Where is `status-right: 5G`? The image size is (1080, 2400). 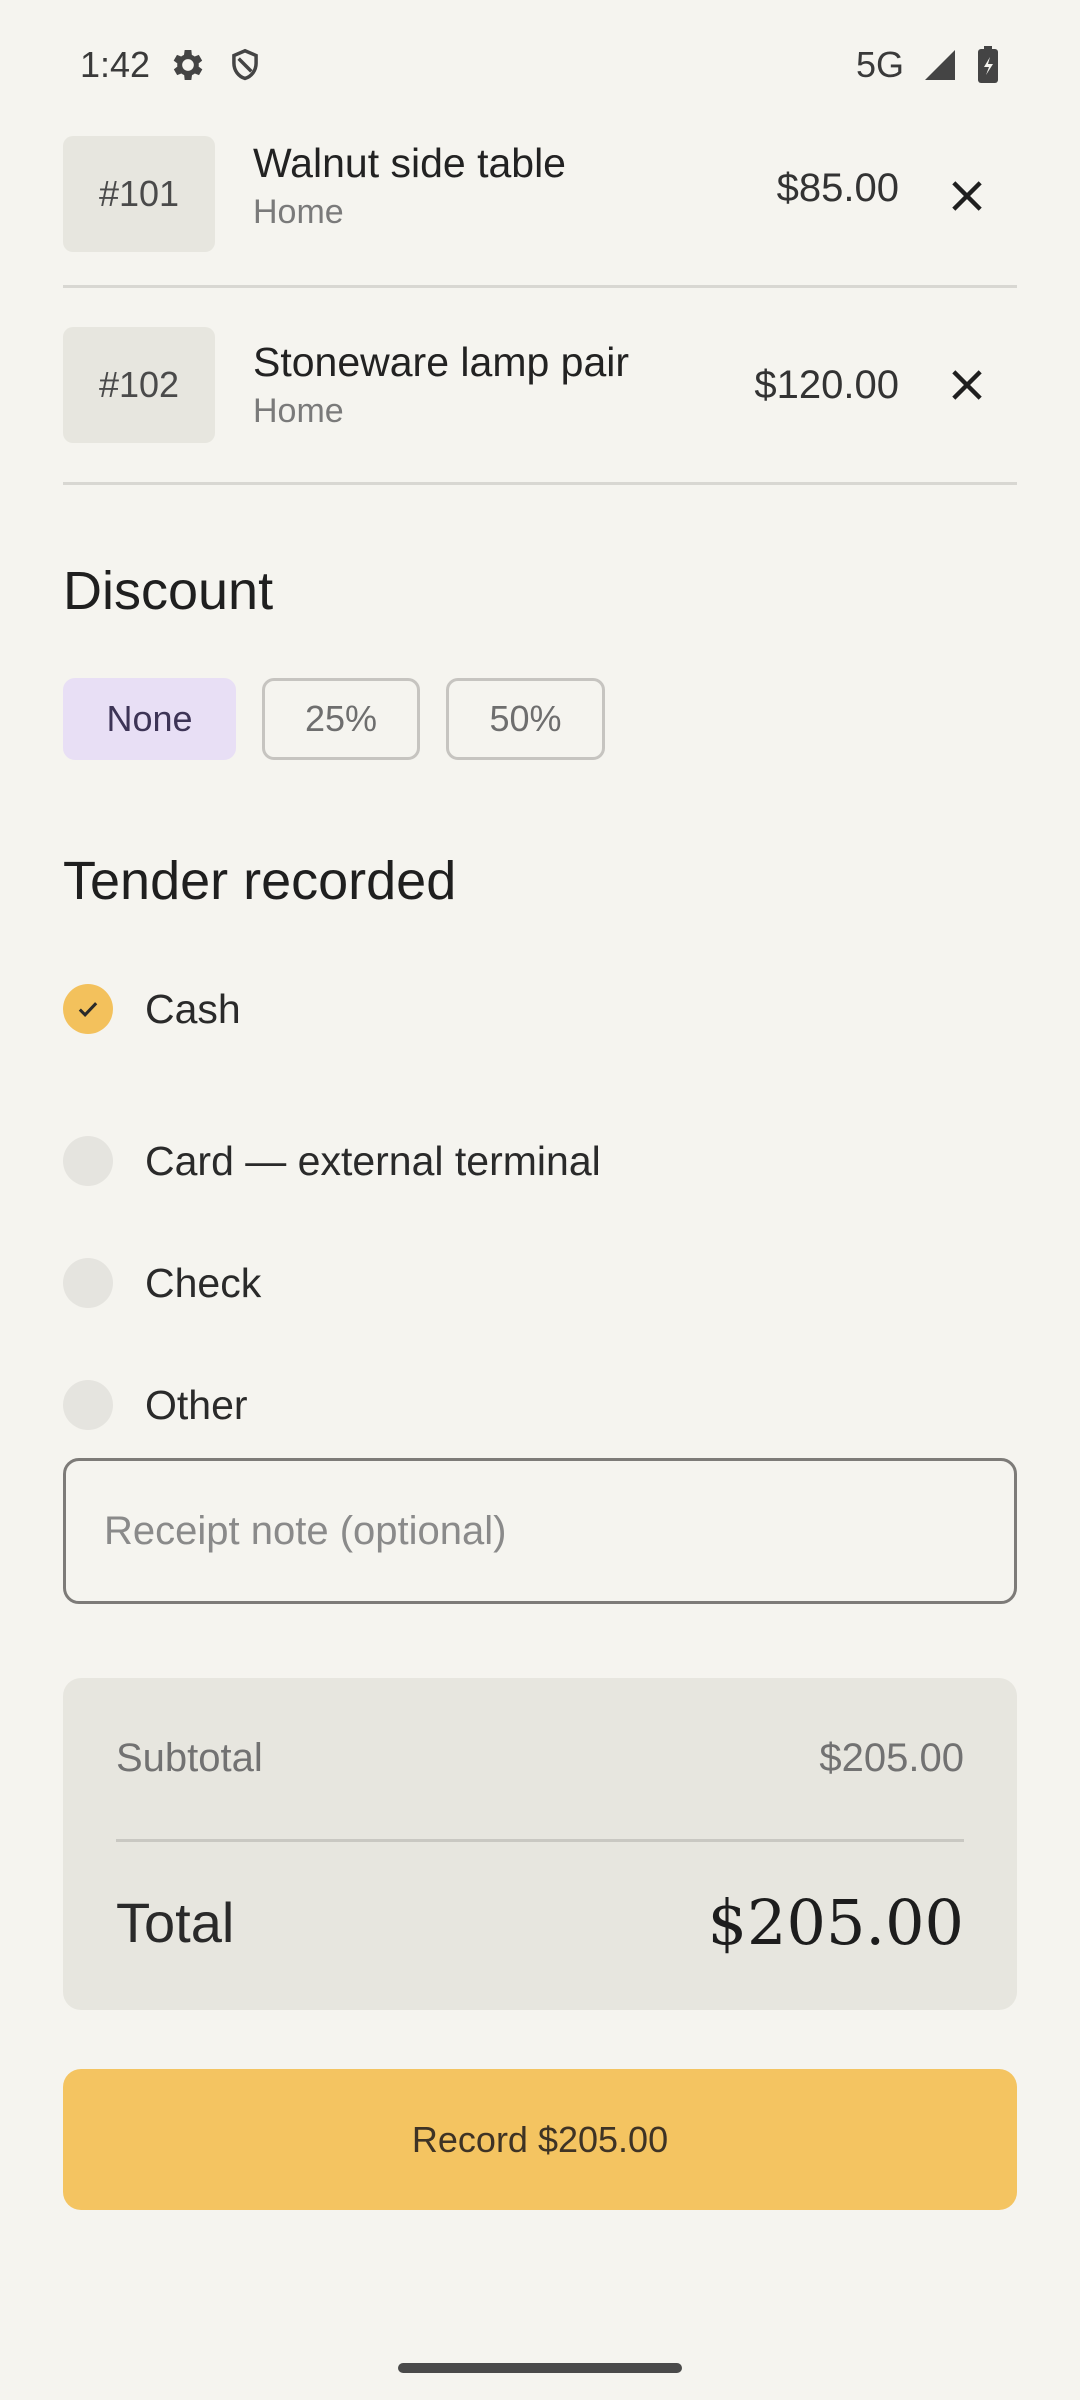 status-right: 5G is located at coordinates (928, 65).